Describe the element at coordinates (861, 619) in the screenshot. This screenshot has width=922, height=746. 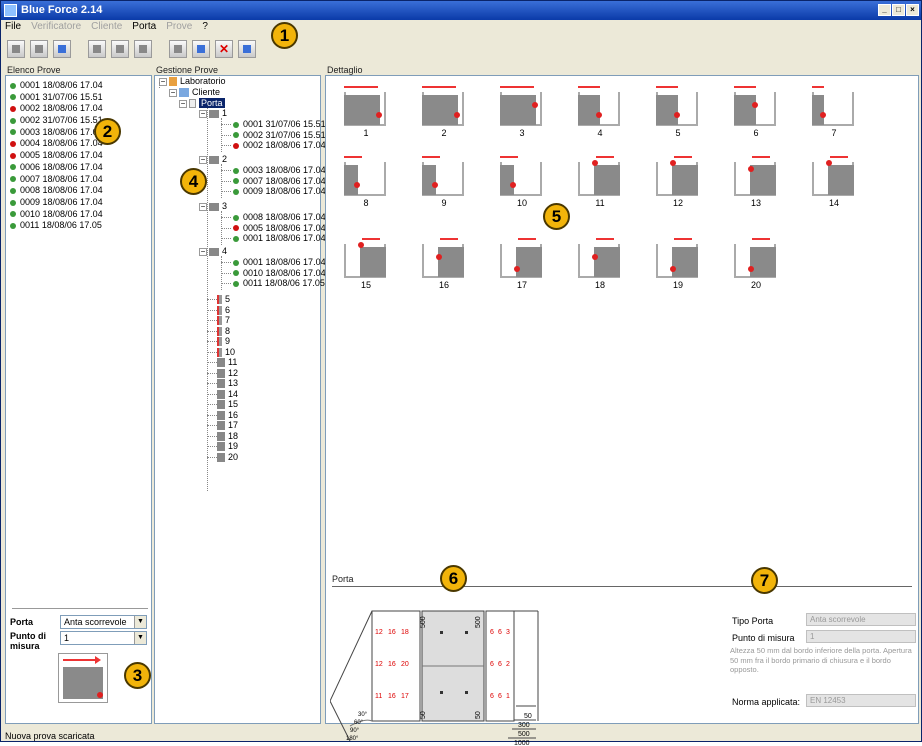
I see `tipo-porta-field: Anta scorrevole` at that location.